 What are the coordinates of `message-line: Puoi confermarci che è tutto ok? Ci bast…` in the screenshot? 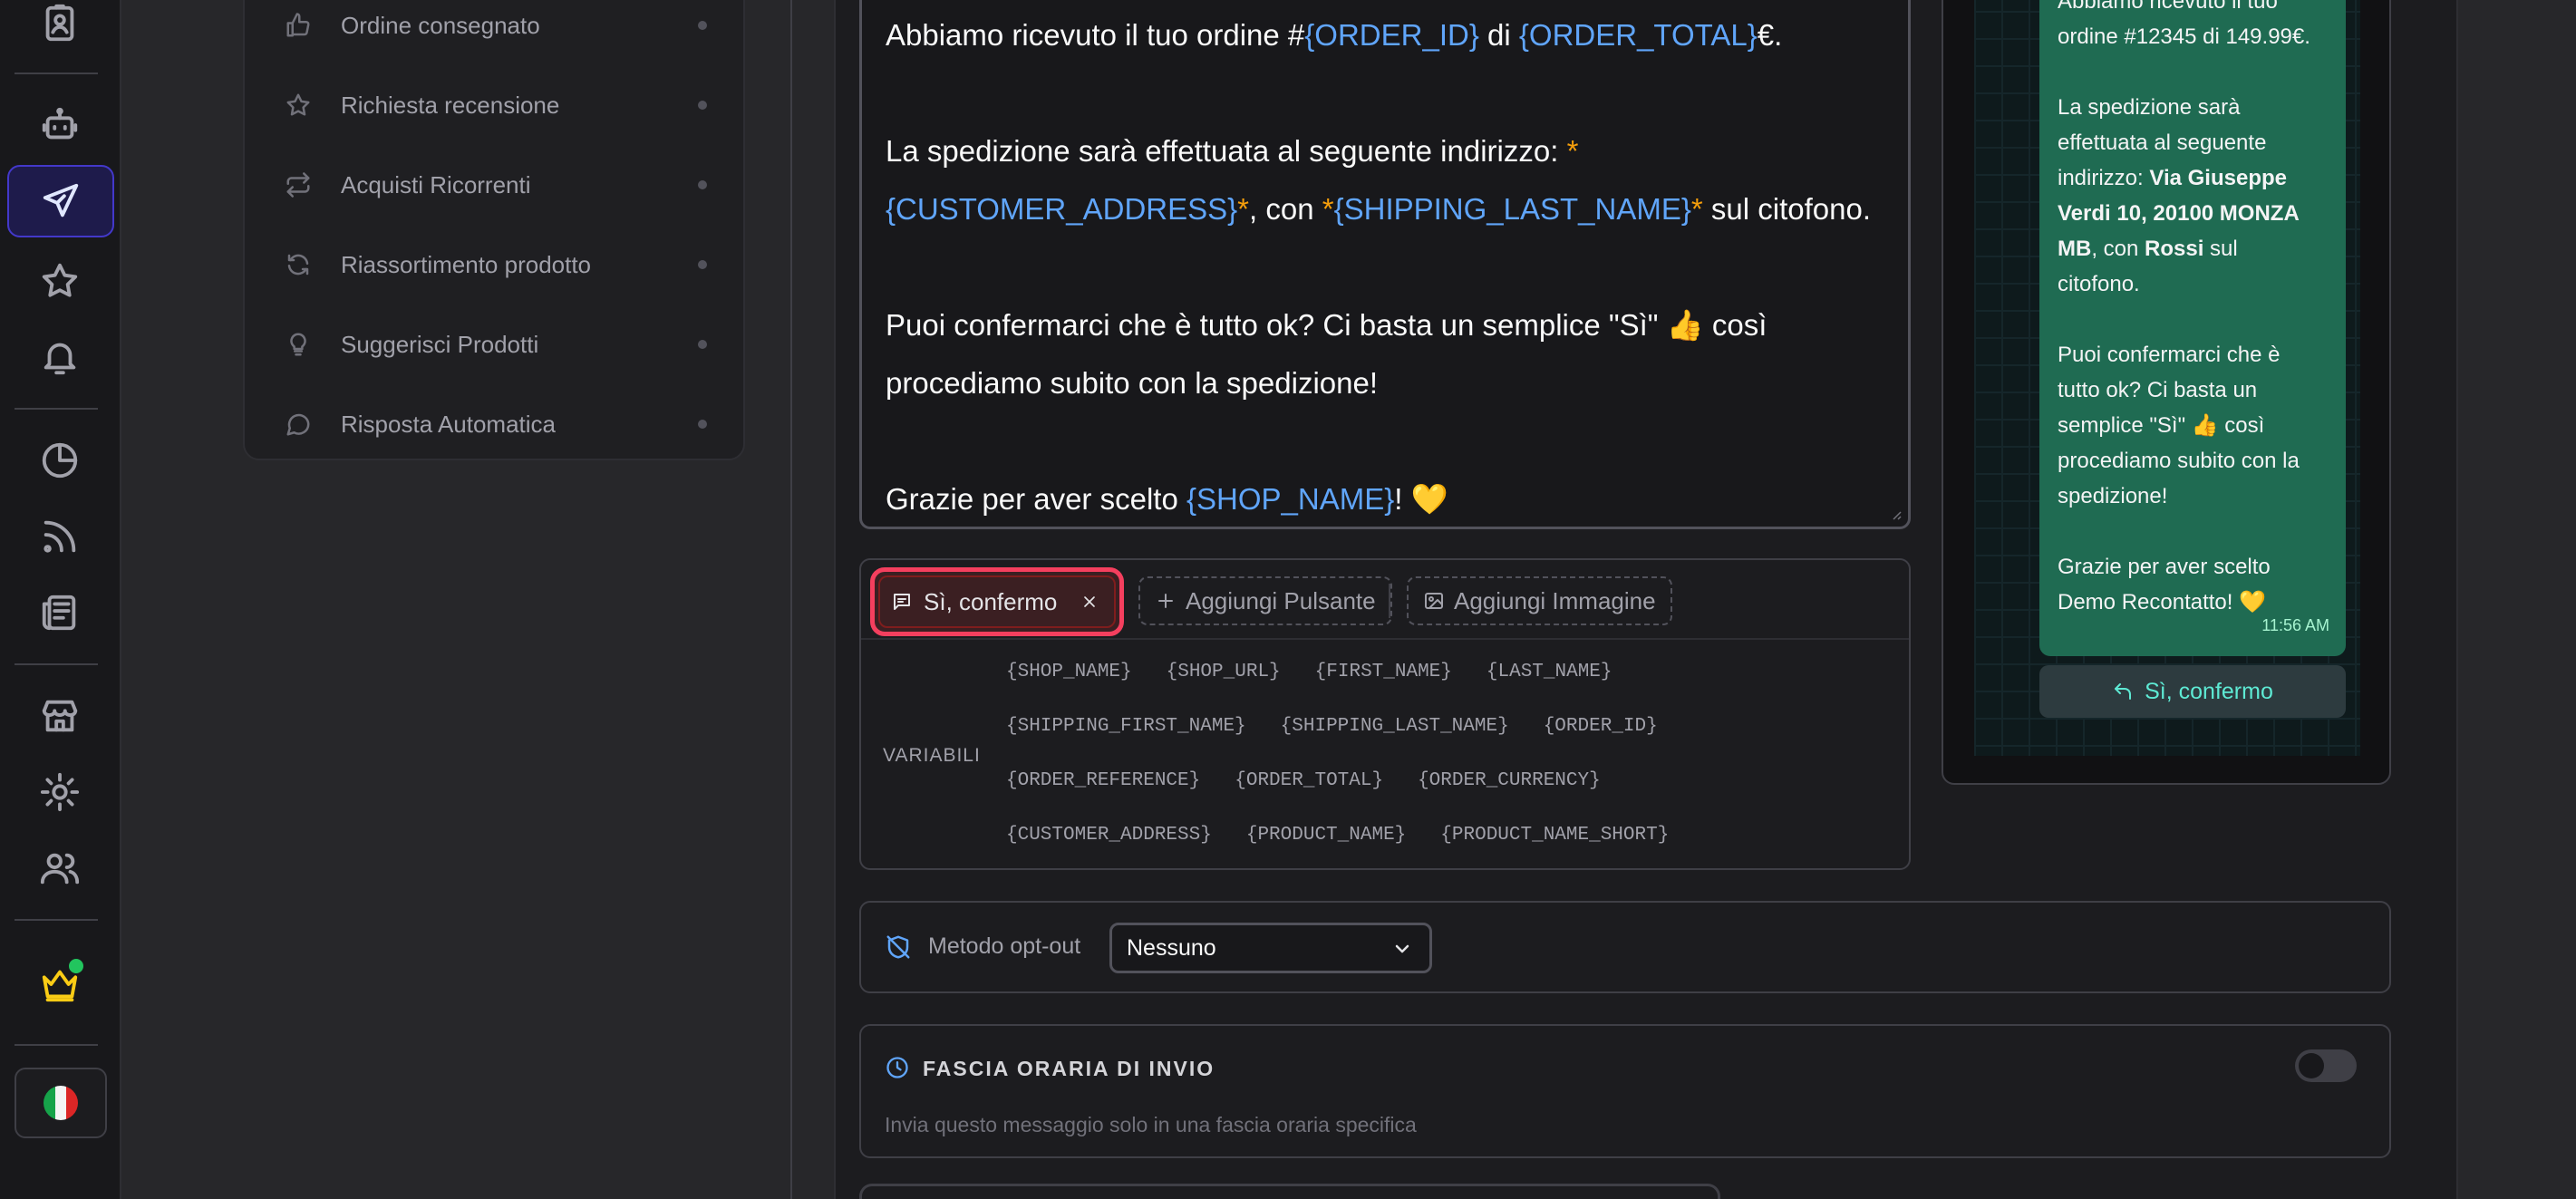 It's located at (1326, 325).